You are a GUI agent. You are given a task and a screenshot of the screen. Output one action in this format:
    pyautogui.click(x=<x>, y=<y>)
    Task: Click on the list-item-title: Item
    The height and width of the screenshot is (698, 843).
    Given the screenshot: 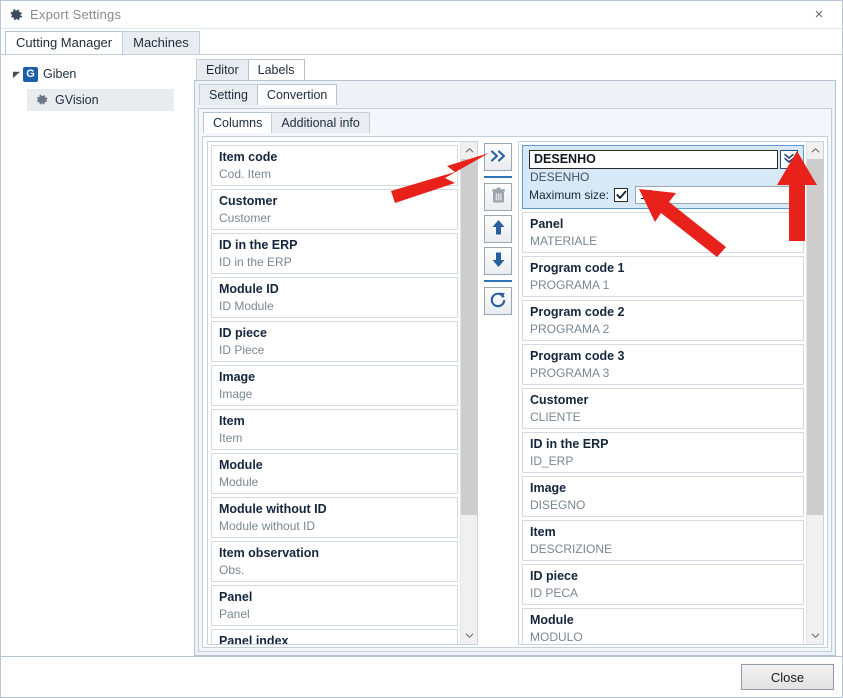 What is the action you would take?
    pyautogui.click(x=543, y=532)
    